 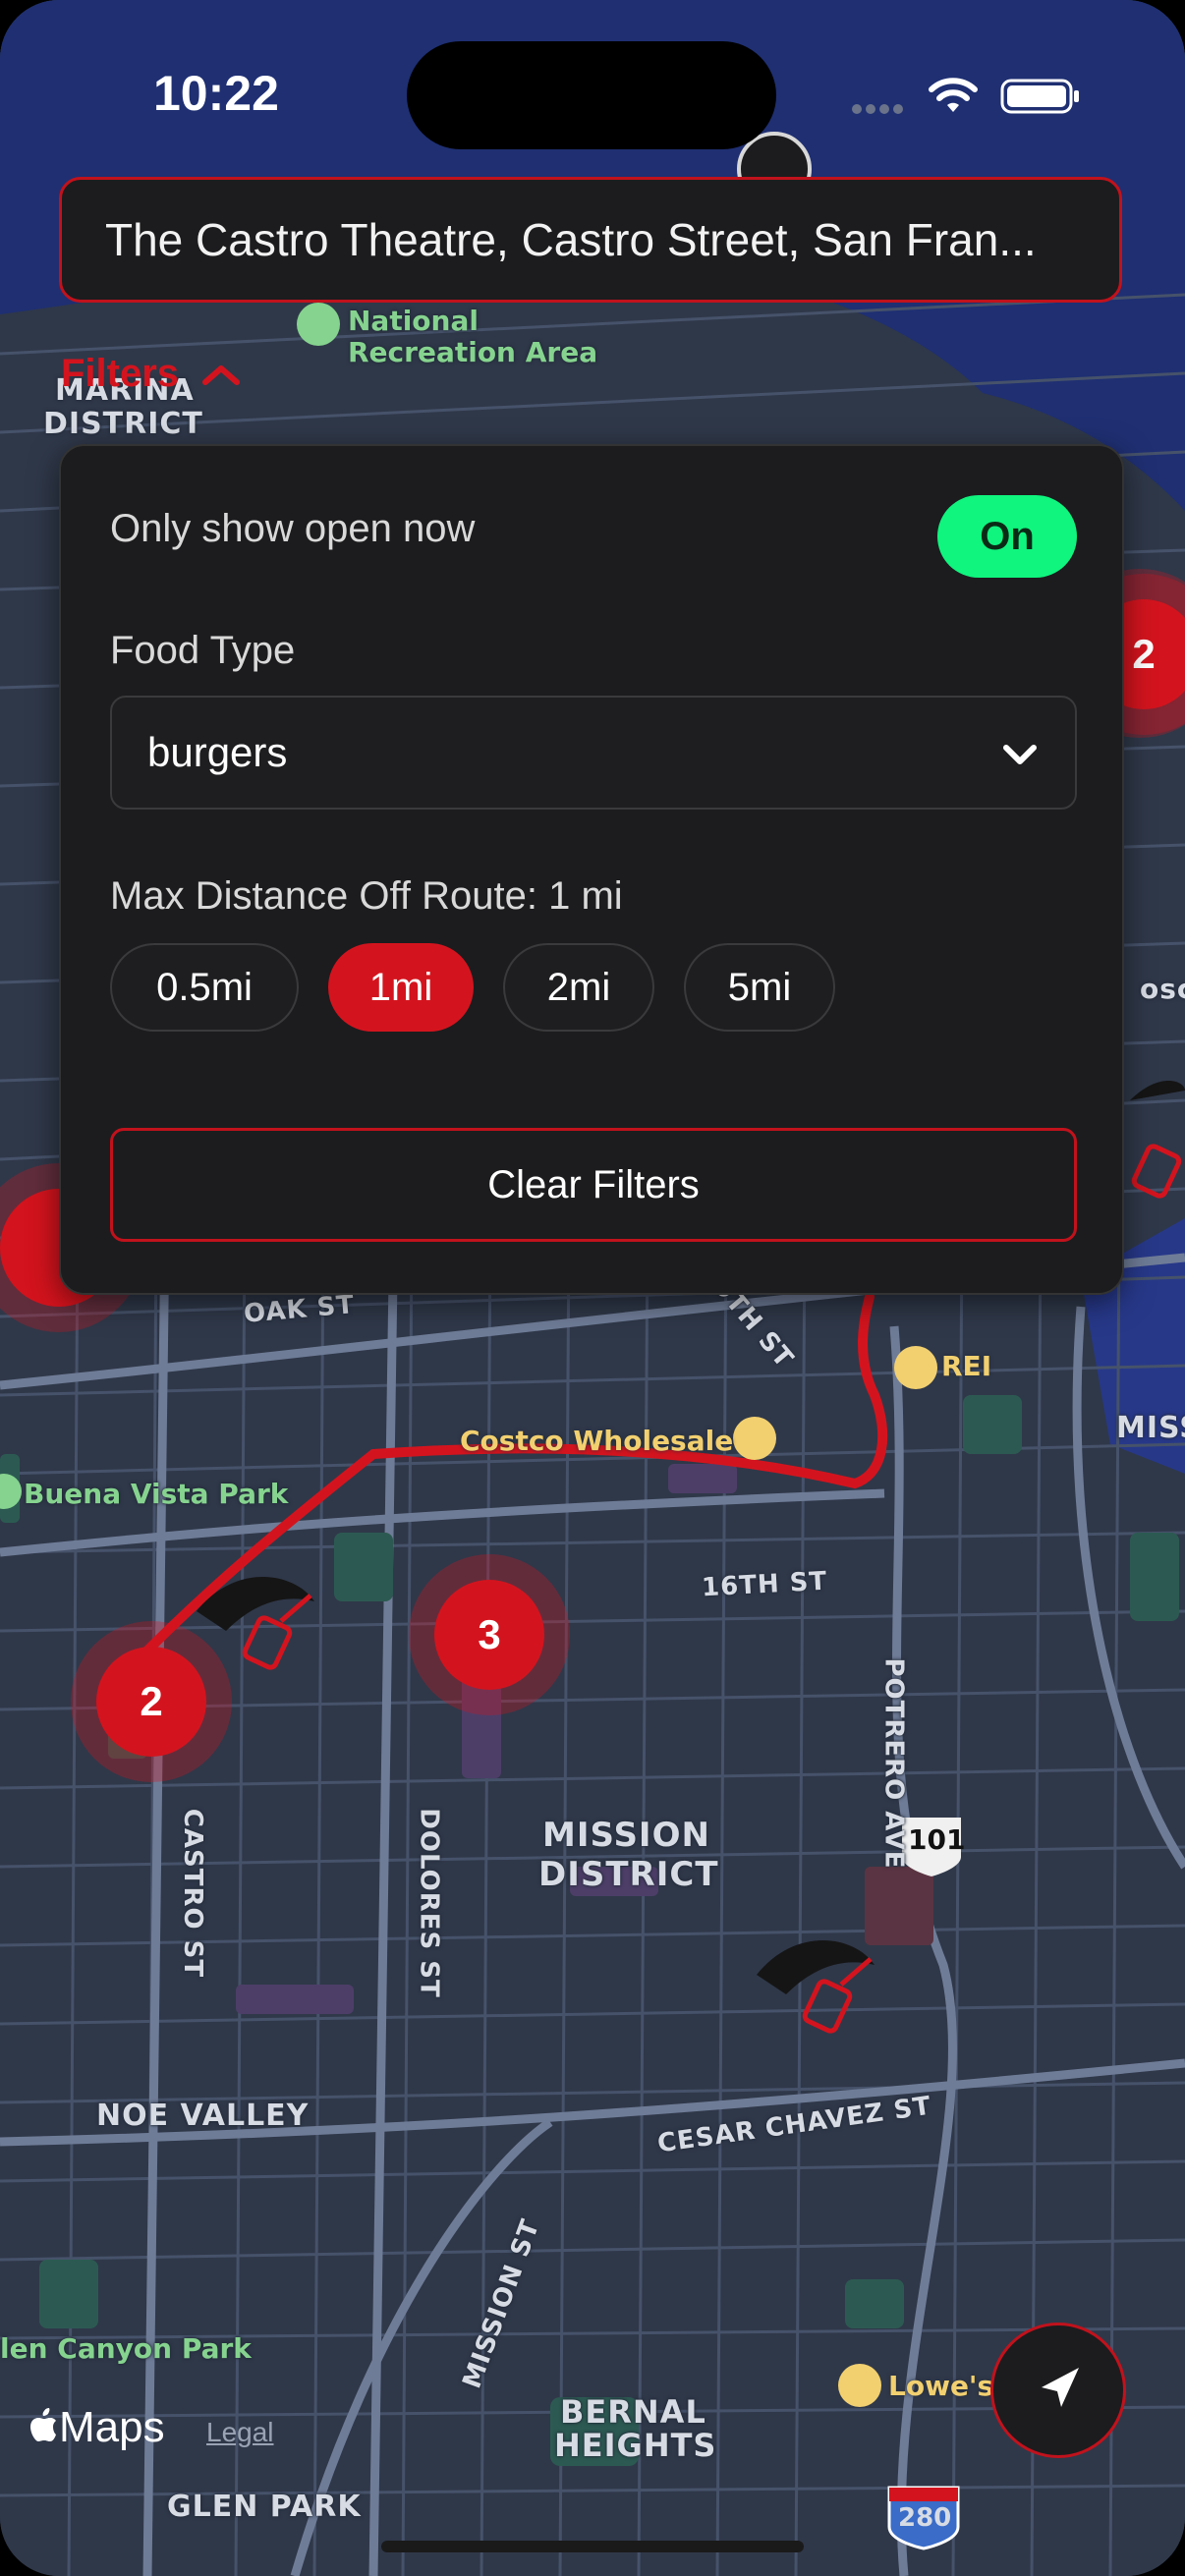 I want to click on highway-101-label: 101, so click(x=937, y=1839).